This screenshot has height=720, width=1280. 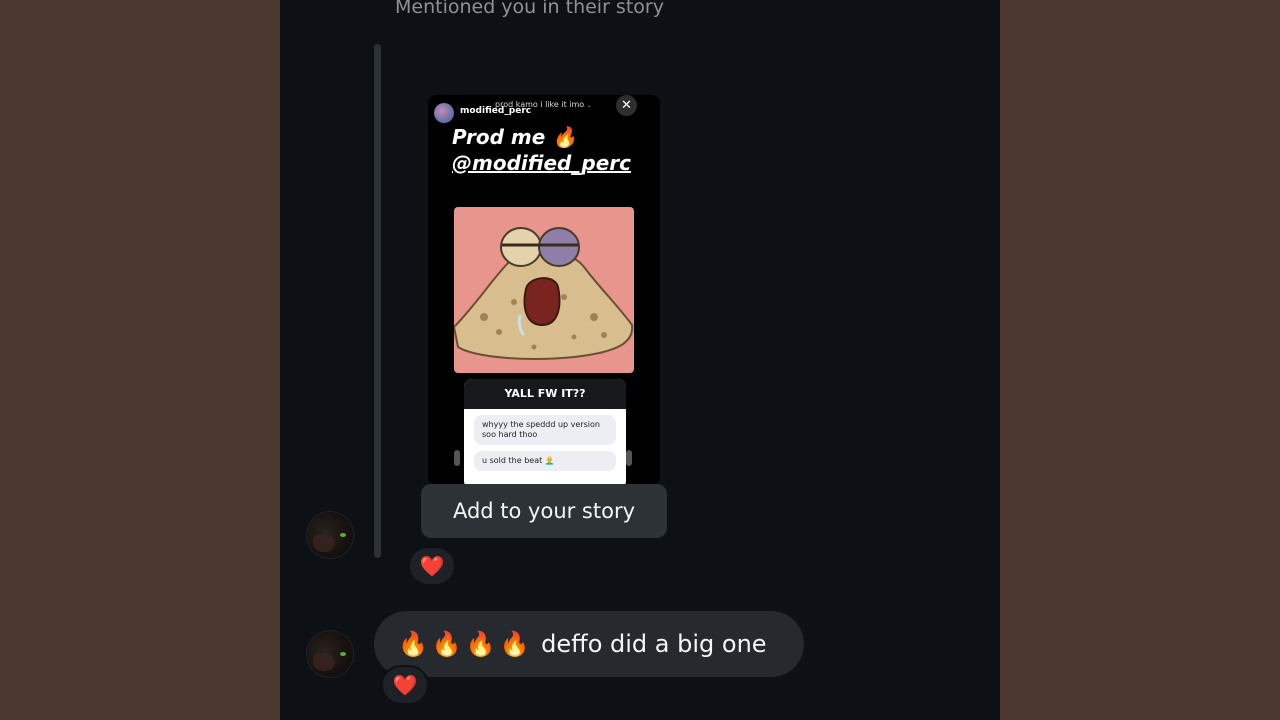 What do you see at coordinates (466, 644) in the screenshot?
I see `fire-emoji: 🔥🔥🔥🔥` at bounding box center [466, 644].